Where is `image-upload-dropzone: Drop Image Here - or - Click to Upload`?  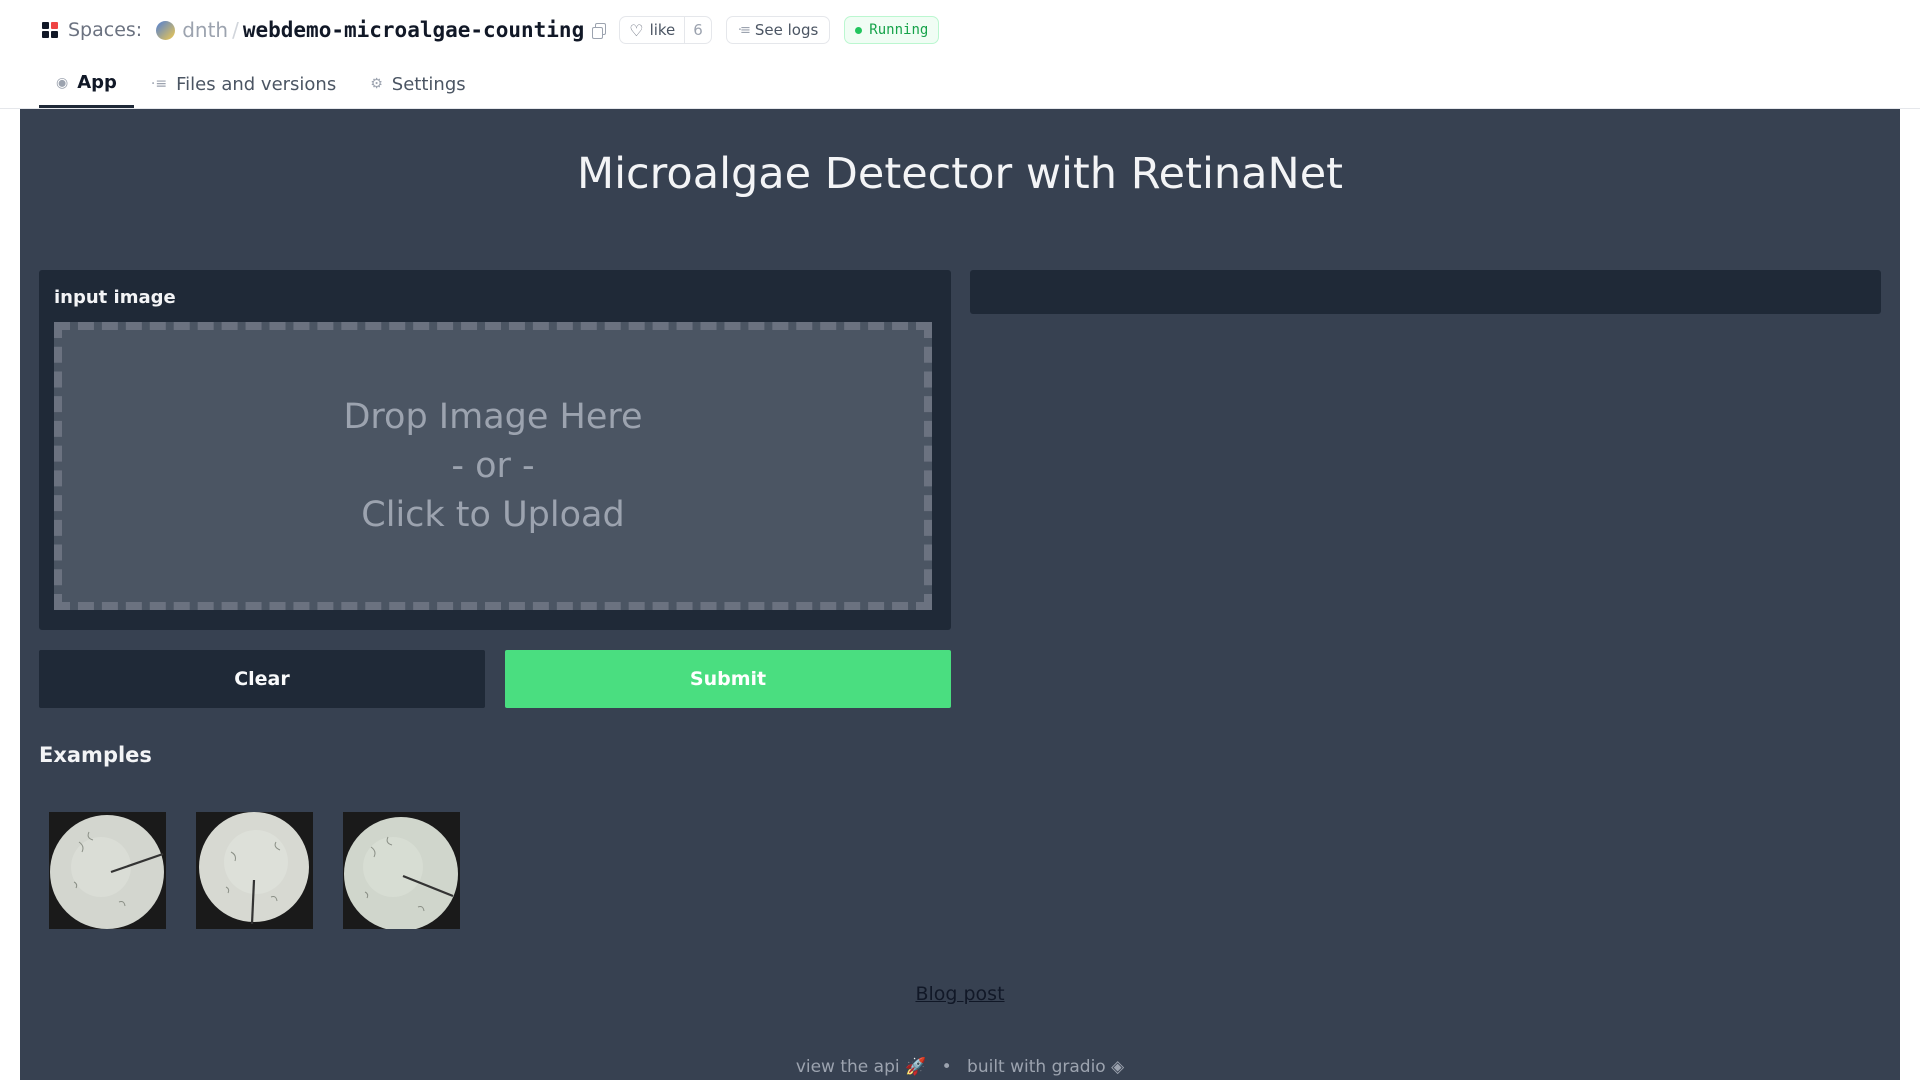
image-upload-dropzone: Drop Image Here - or - Click to Upload is located at coordinates (493, 466).